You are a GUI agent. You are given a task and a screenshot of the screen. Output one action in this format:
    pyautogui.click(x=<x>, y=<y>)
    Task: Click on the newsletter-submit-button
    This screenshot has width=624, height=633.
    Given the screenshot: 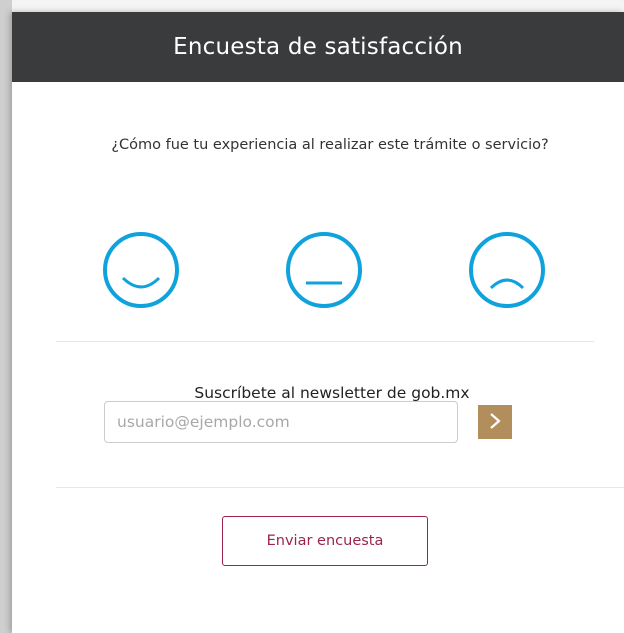 What is the action you would take?
    pyautogui.click(x=495, y=422)
    